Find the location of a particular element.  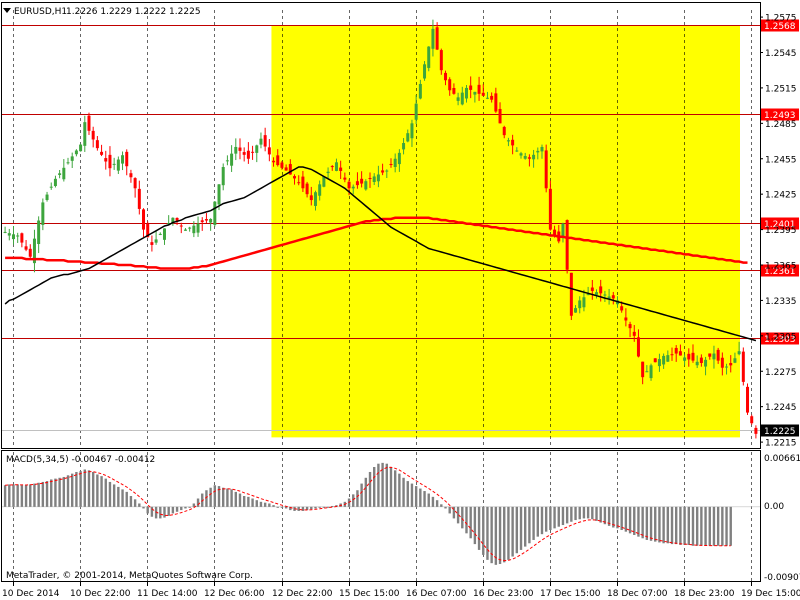

time-tick-label: 10 Dec 2014 is located at coordinates (31, 594).